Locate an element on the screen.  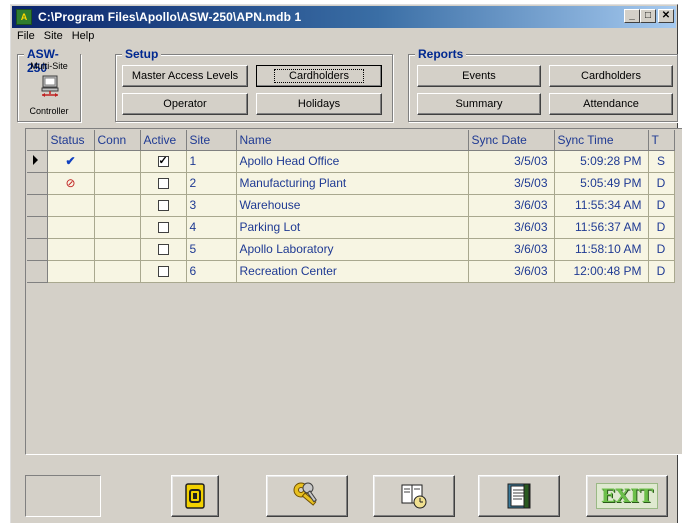
card-icon is located at coordinates (195, 496).